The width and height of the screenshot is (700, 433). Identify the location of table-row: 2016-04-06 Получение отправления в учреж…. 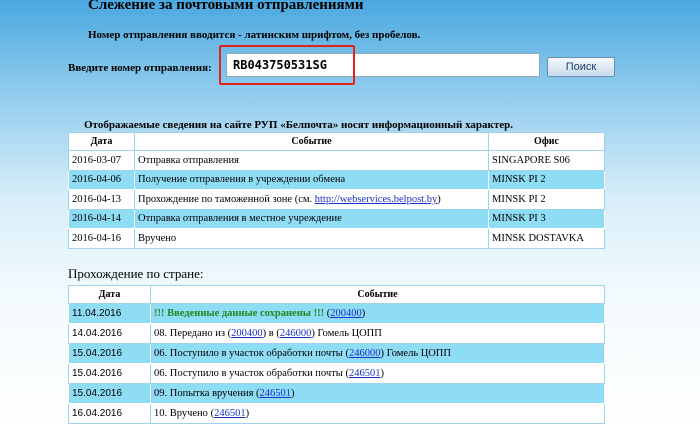
(336, 179).